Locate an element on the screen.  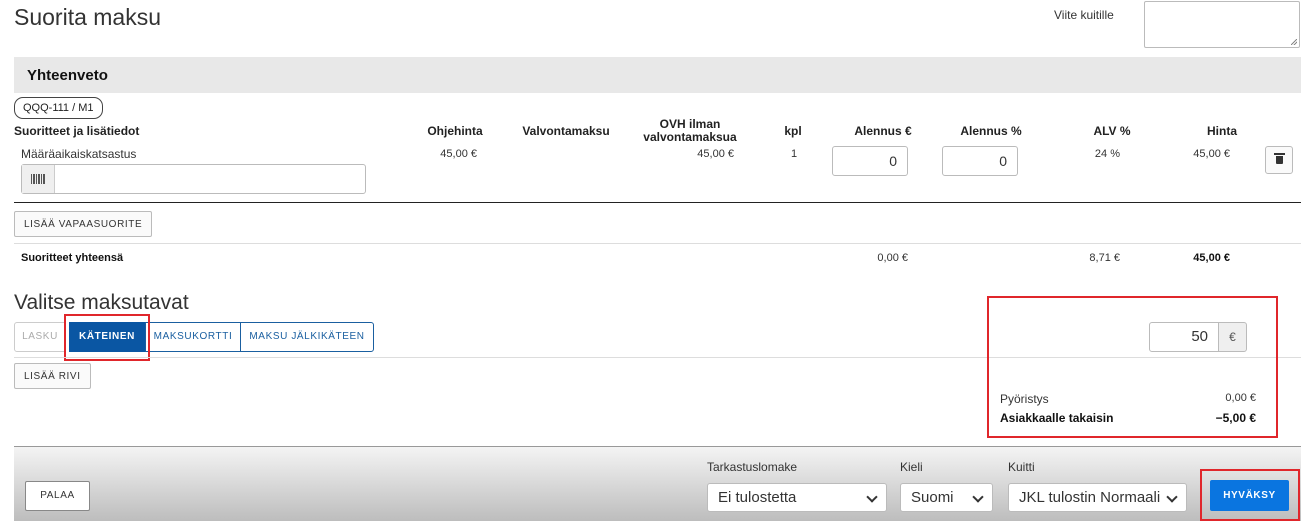
column-header-qty: kpl is located at coordinates (793, 131).